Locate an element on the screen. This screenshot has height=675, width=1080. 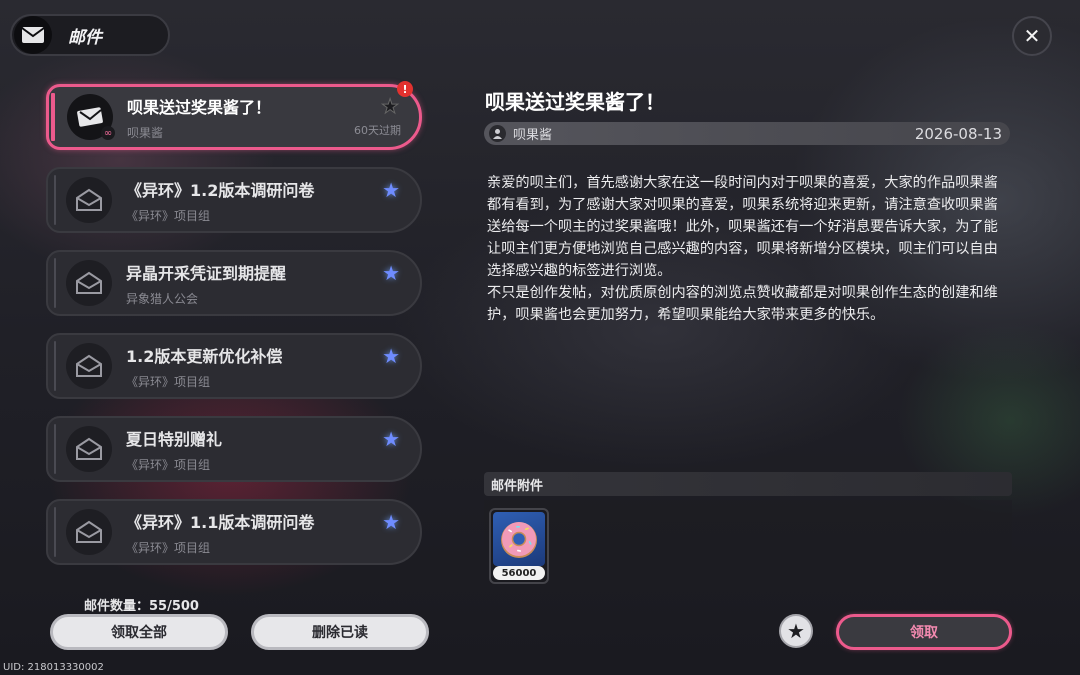
page-title: 邮件 is located at coordinates (85, 37).